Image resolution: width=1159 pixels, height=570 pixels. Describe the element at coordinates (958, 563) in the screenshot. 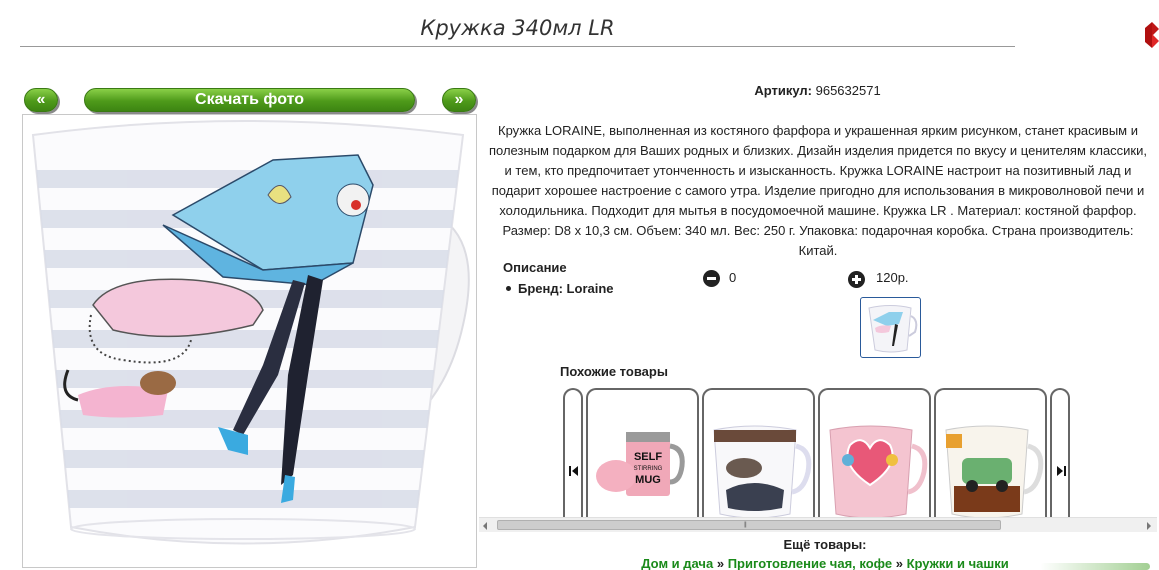

I see `breadcrumb-link: Кружки и чашки` at that location.